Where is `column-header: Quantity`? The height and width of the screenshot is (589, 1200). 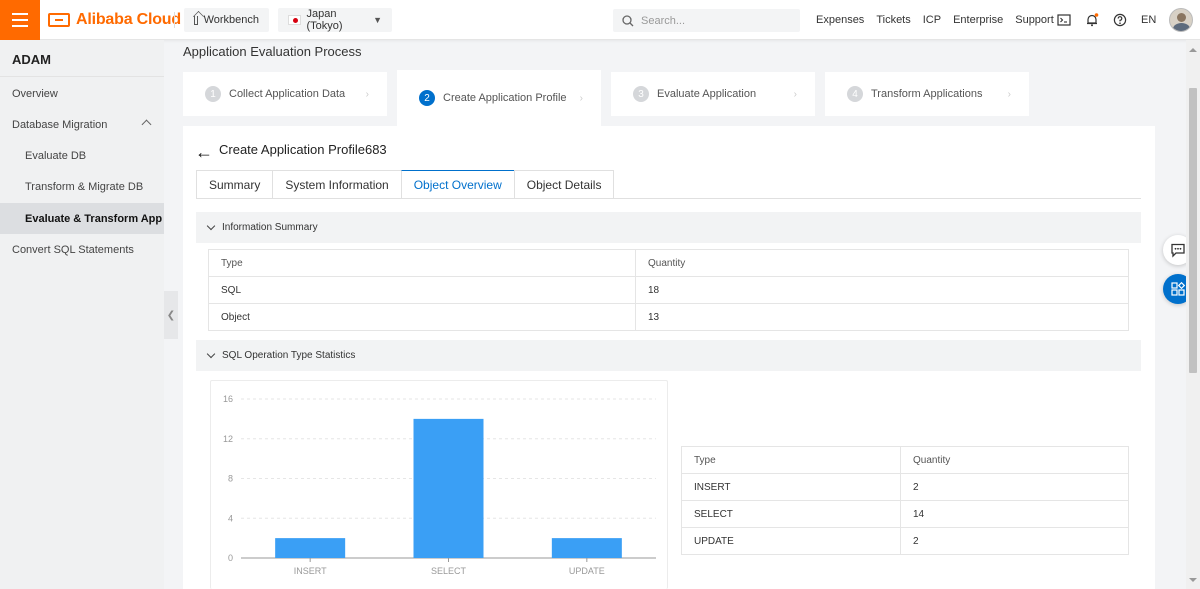
column-header: Quantity is located at coordinates (882, 263).